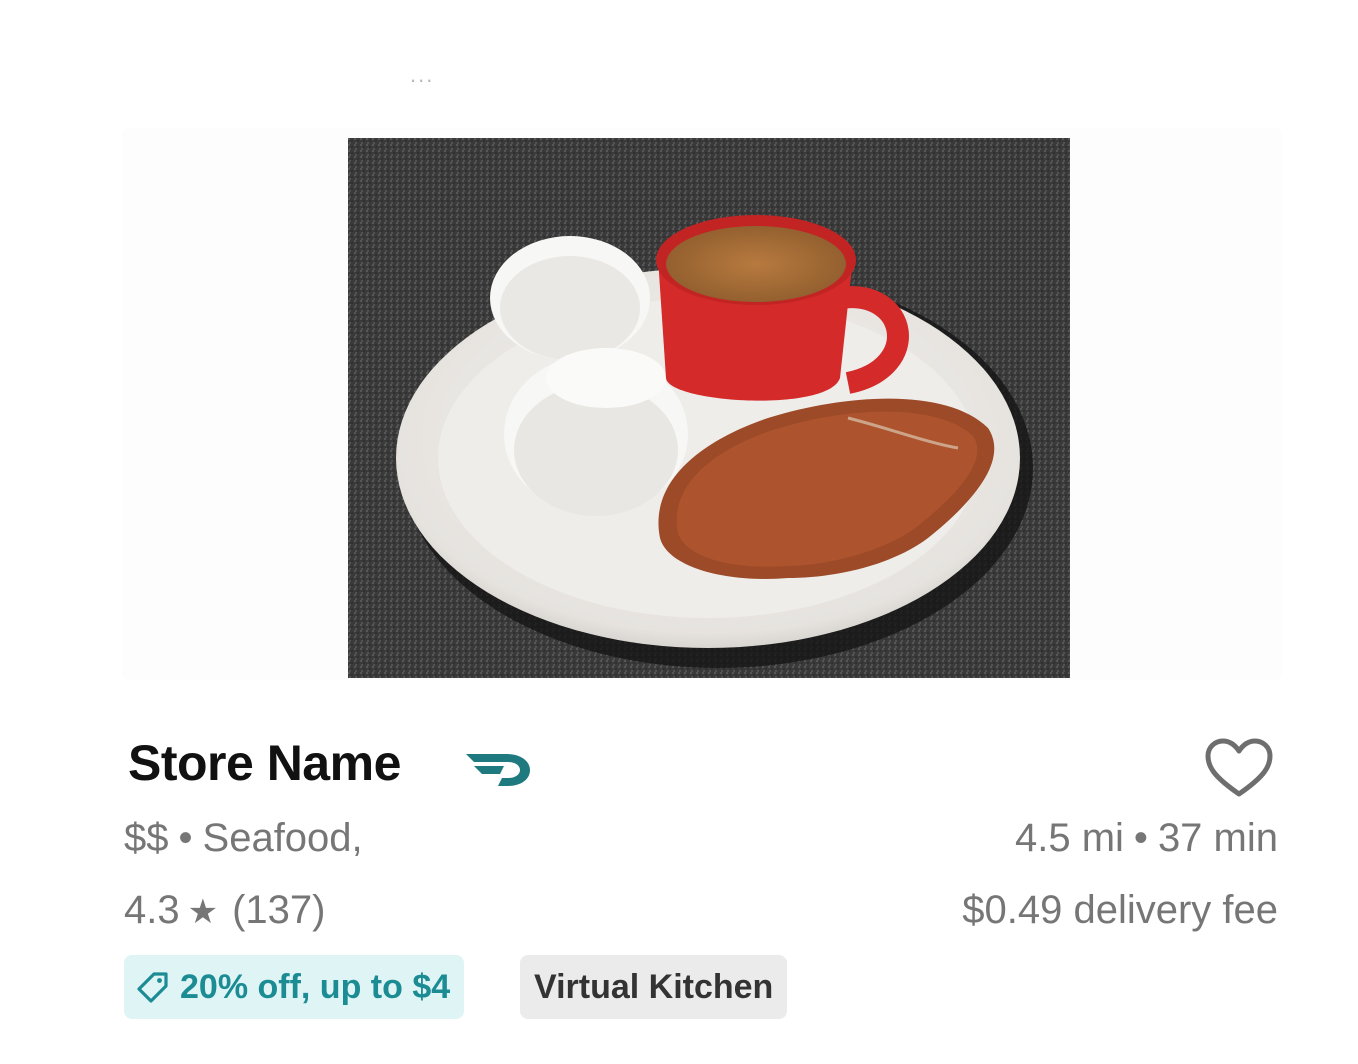 This screenshot has width=1358, height=1064. What do you see at coordinates (1069, 838) in the screenshot?
I see `distance: 4.5 mi` at bounding box center [1069, 838].